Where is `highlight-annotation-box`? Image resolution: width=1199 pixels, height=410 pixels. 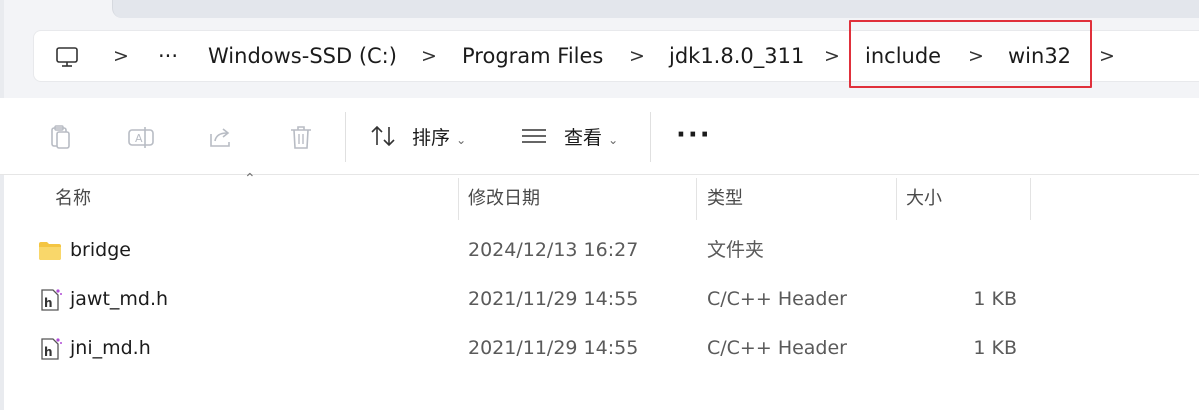 highlight-annotation-box is located at coordinates (970, 54).